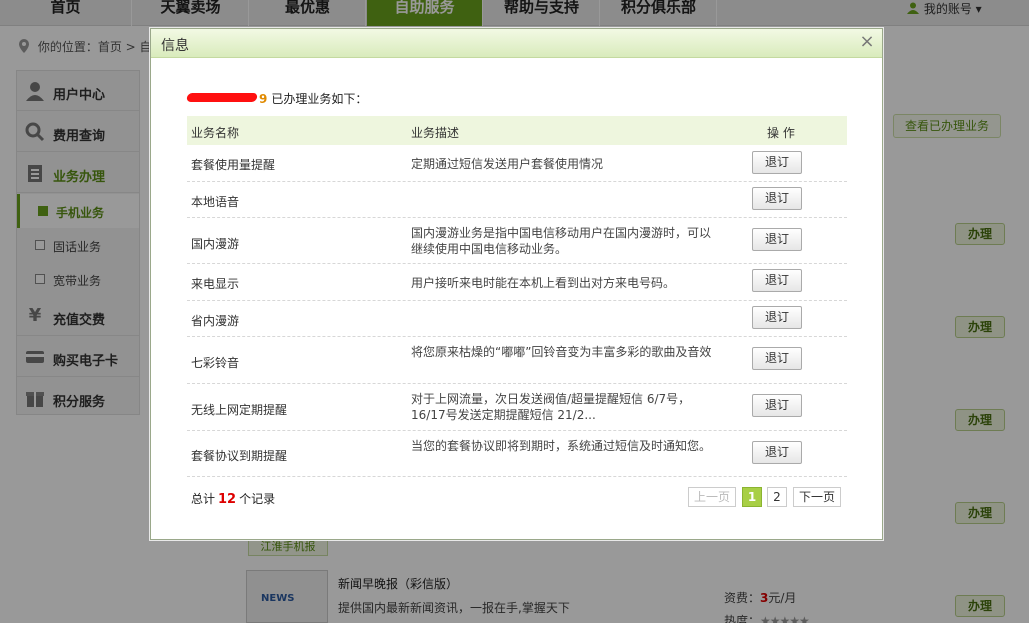  I want to click on prev-page-button: 上一页, so click(712, 497).